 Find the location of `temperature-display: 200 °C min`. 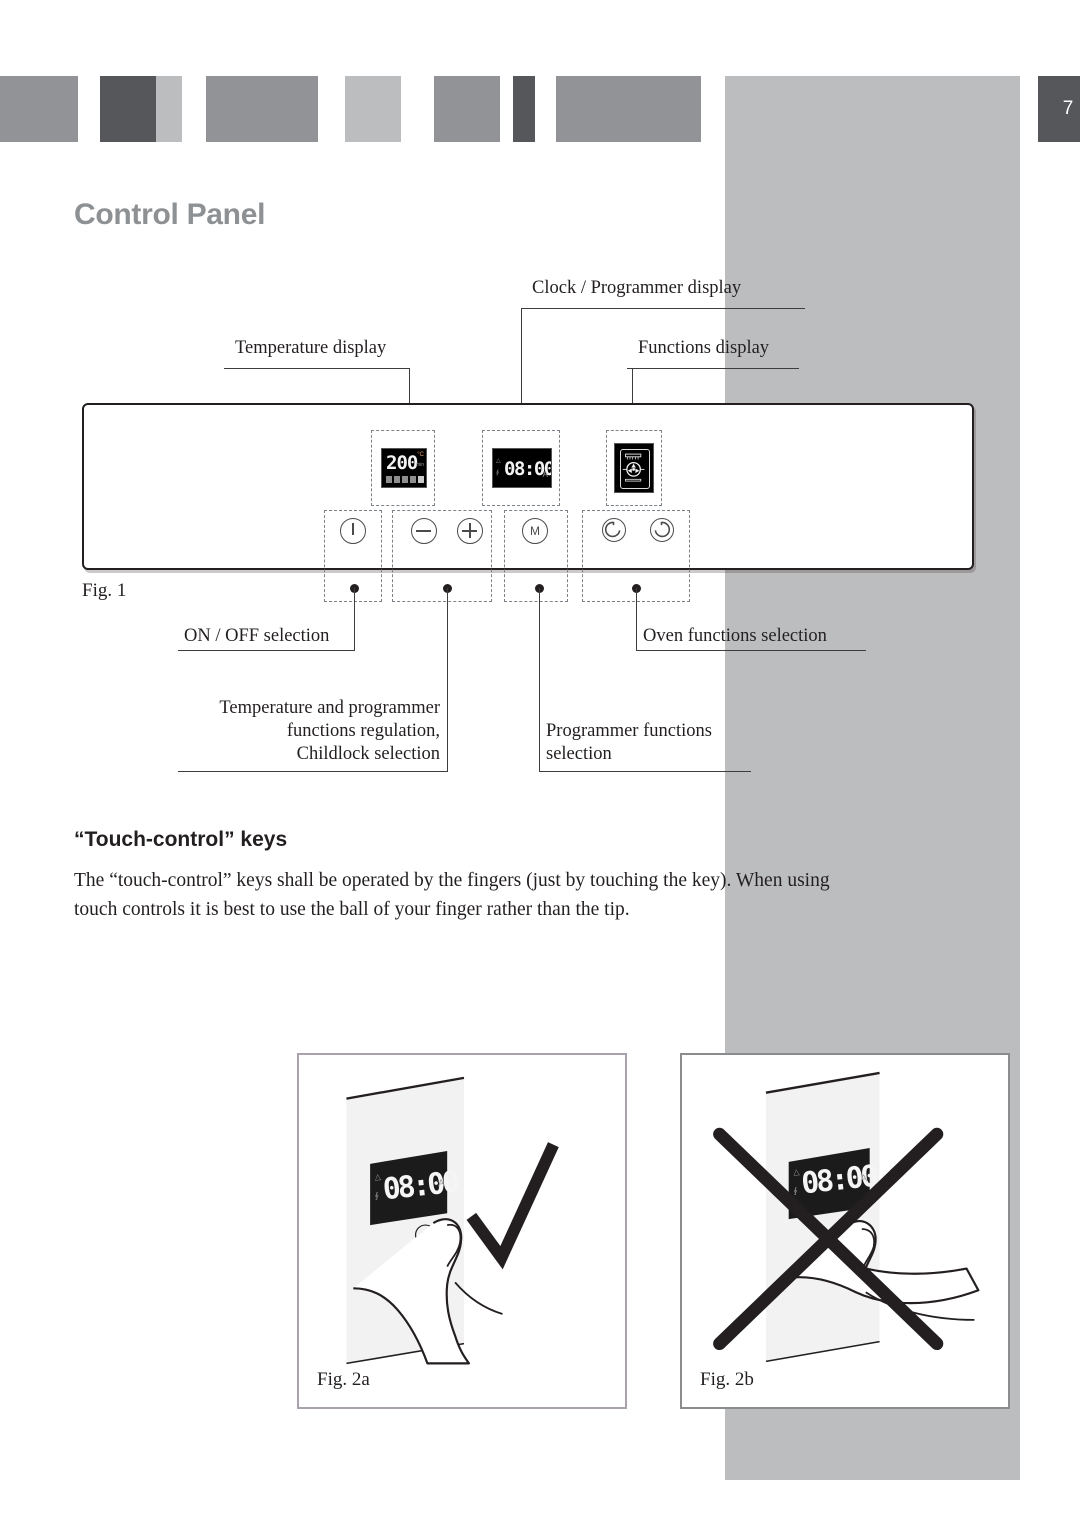

temperature-display: 200 °C min is located at coordinates (404, 468).